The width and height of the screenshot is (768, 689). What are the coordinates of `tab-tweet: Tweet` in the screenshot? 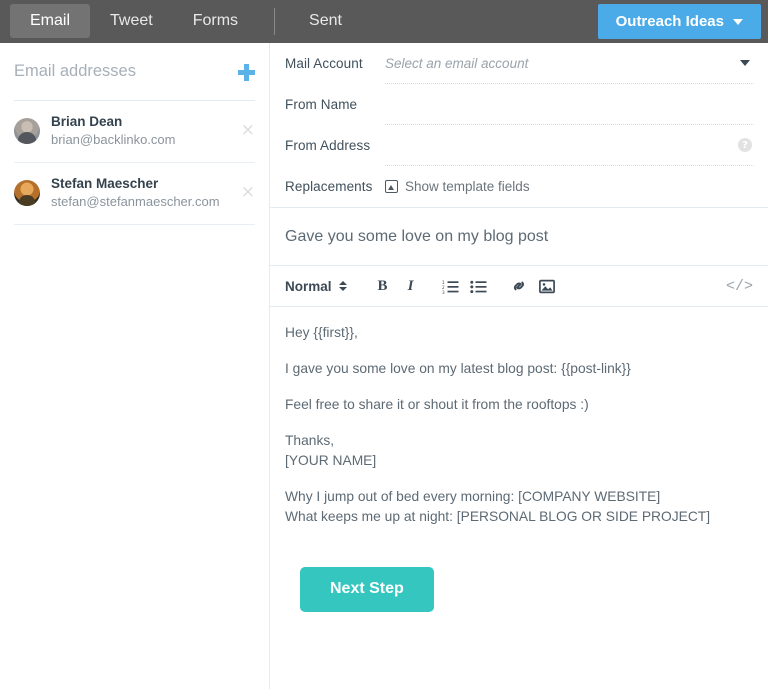 It's located at (131, 21).